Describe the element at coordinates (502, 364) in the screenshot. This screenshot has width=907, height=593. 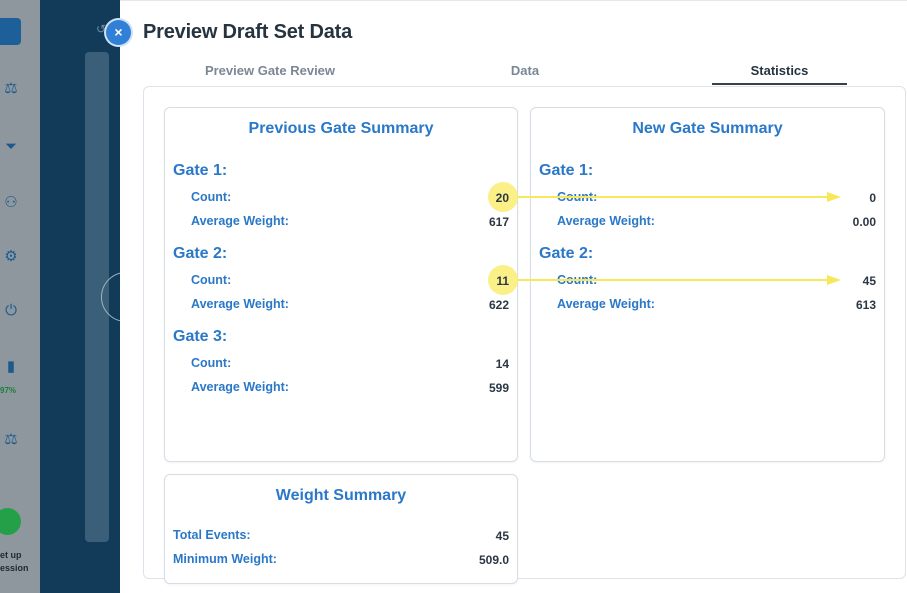
I see `count-value: 14` at that location.